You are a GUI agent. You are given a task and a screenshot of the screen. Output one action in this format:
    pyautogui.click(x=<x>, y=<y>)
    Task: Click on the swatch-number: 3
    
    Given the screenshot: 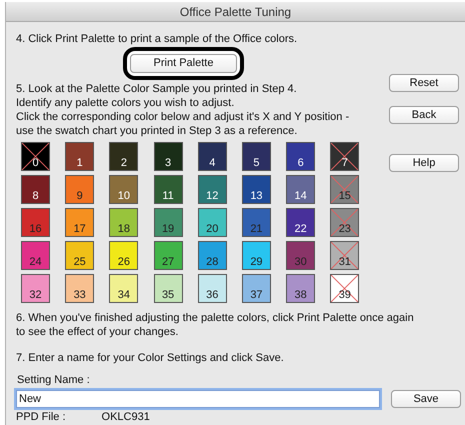 What is the action you would take?
    pyautogui.click(x=168, y=163)
    